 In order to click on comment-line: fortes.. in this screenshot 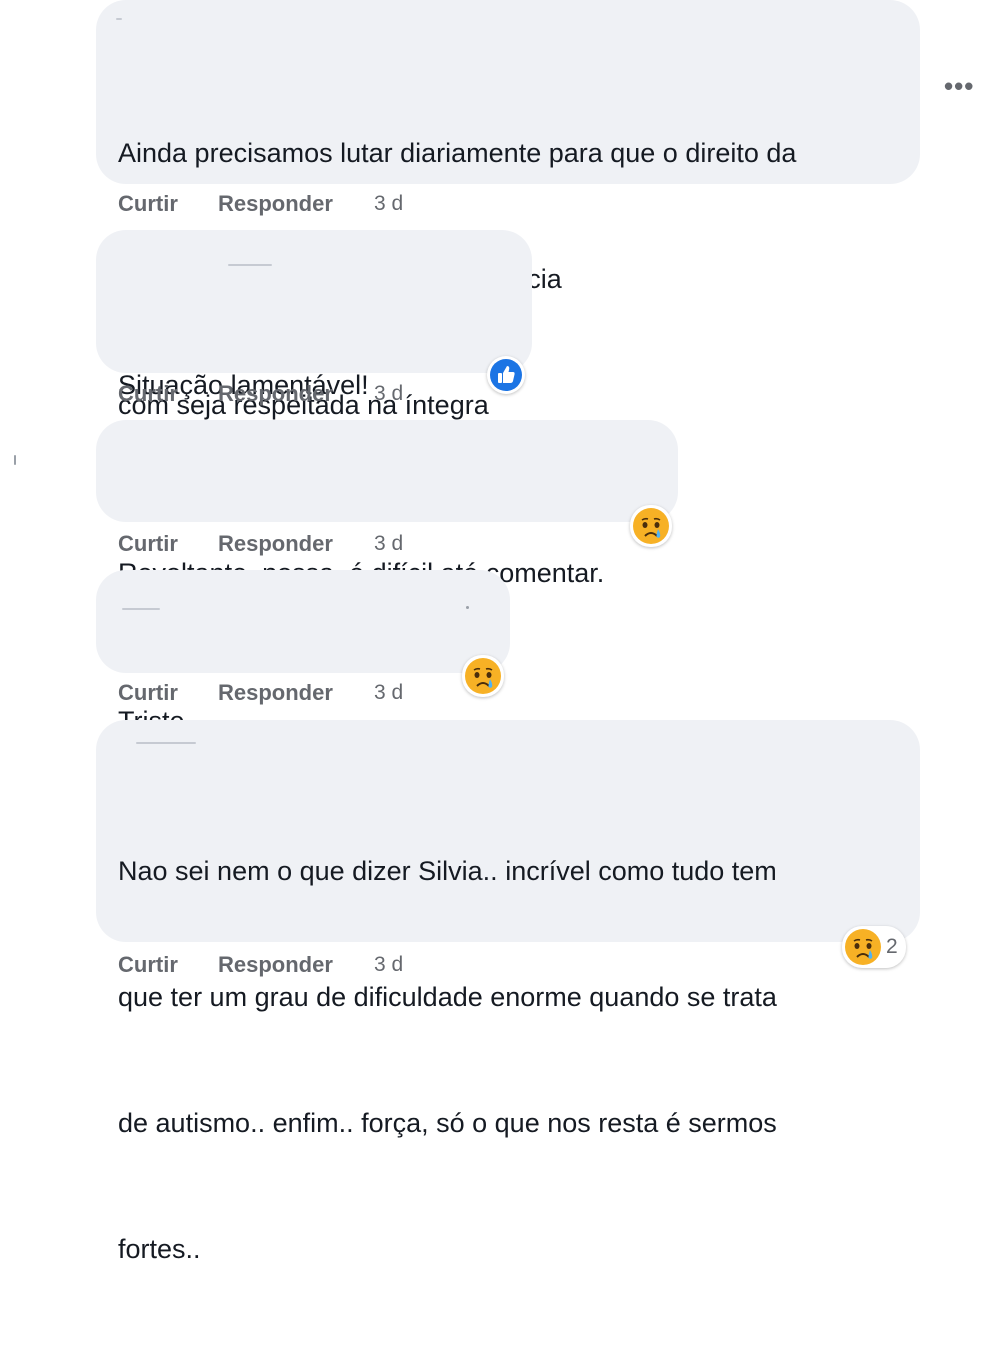, I will do `click(159, 1249)`.